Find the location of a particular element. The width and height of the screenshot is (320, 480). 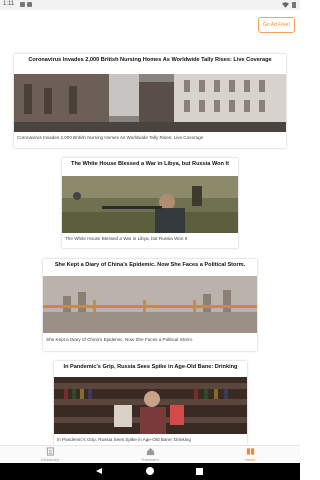

go-ad-free-button: Go Ad Free! is located at coordinates (276, 25).